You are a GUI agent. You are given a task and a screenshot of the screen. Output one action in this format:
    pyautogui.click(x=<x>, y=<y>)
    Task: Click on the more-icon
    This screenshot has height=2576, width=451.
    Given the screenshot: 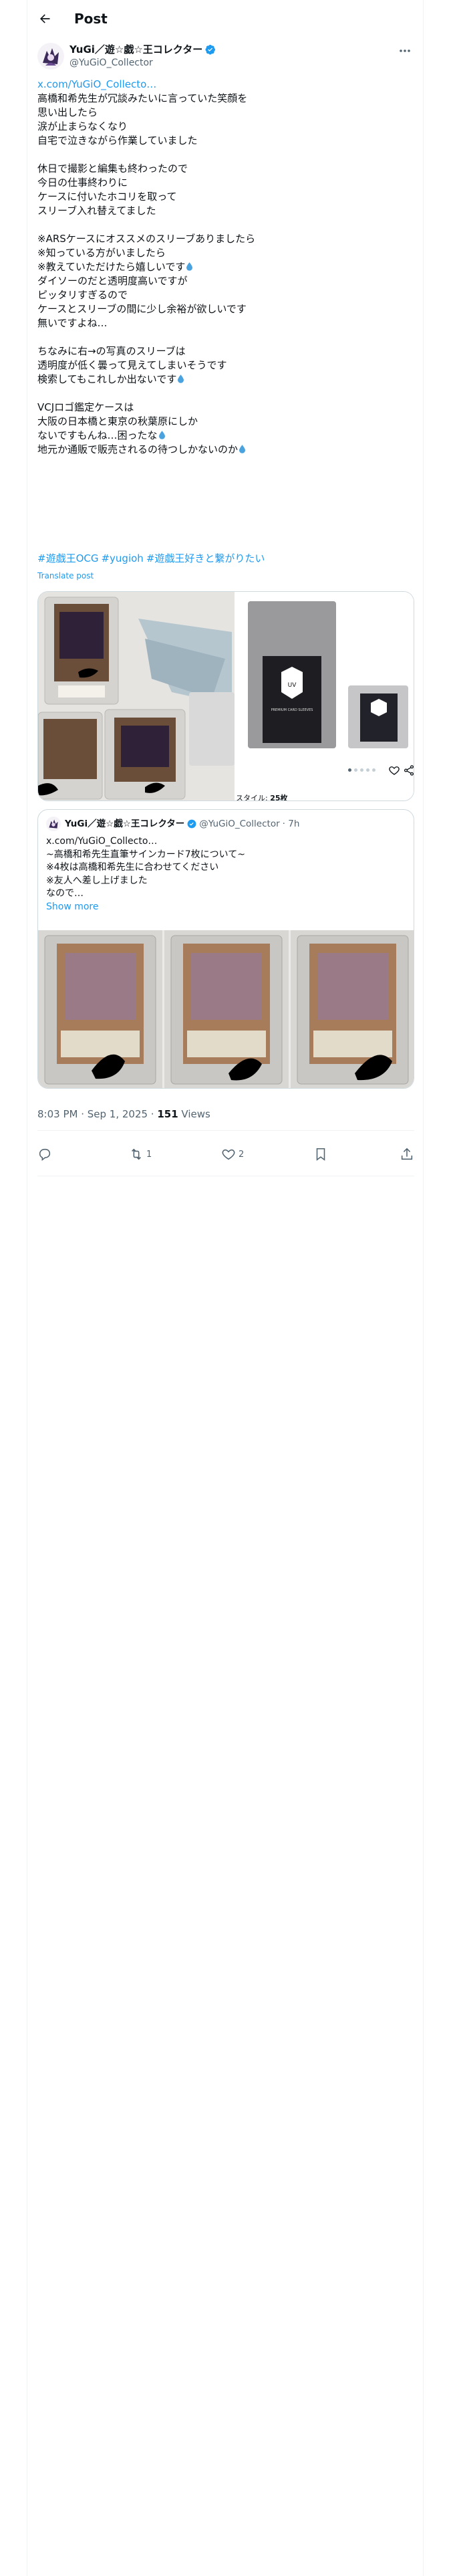 What is the action you would take?
    pyautogui.click(x=405, y=50)
    